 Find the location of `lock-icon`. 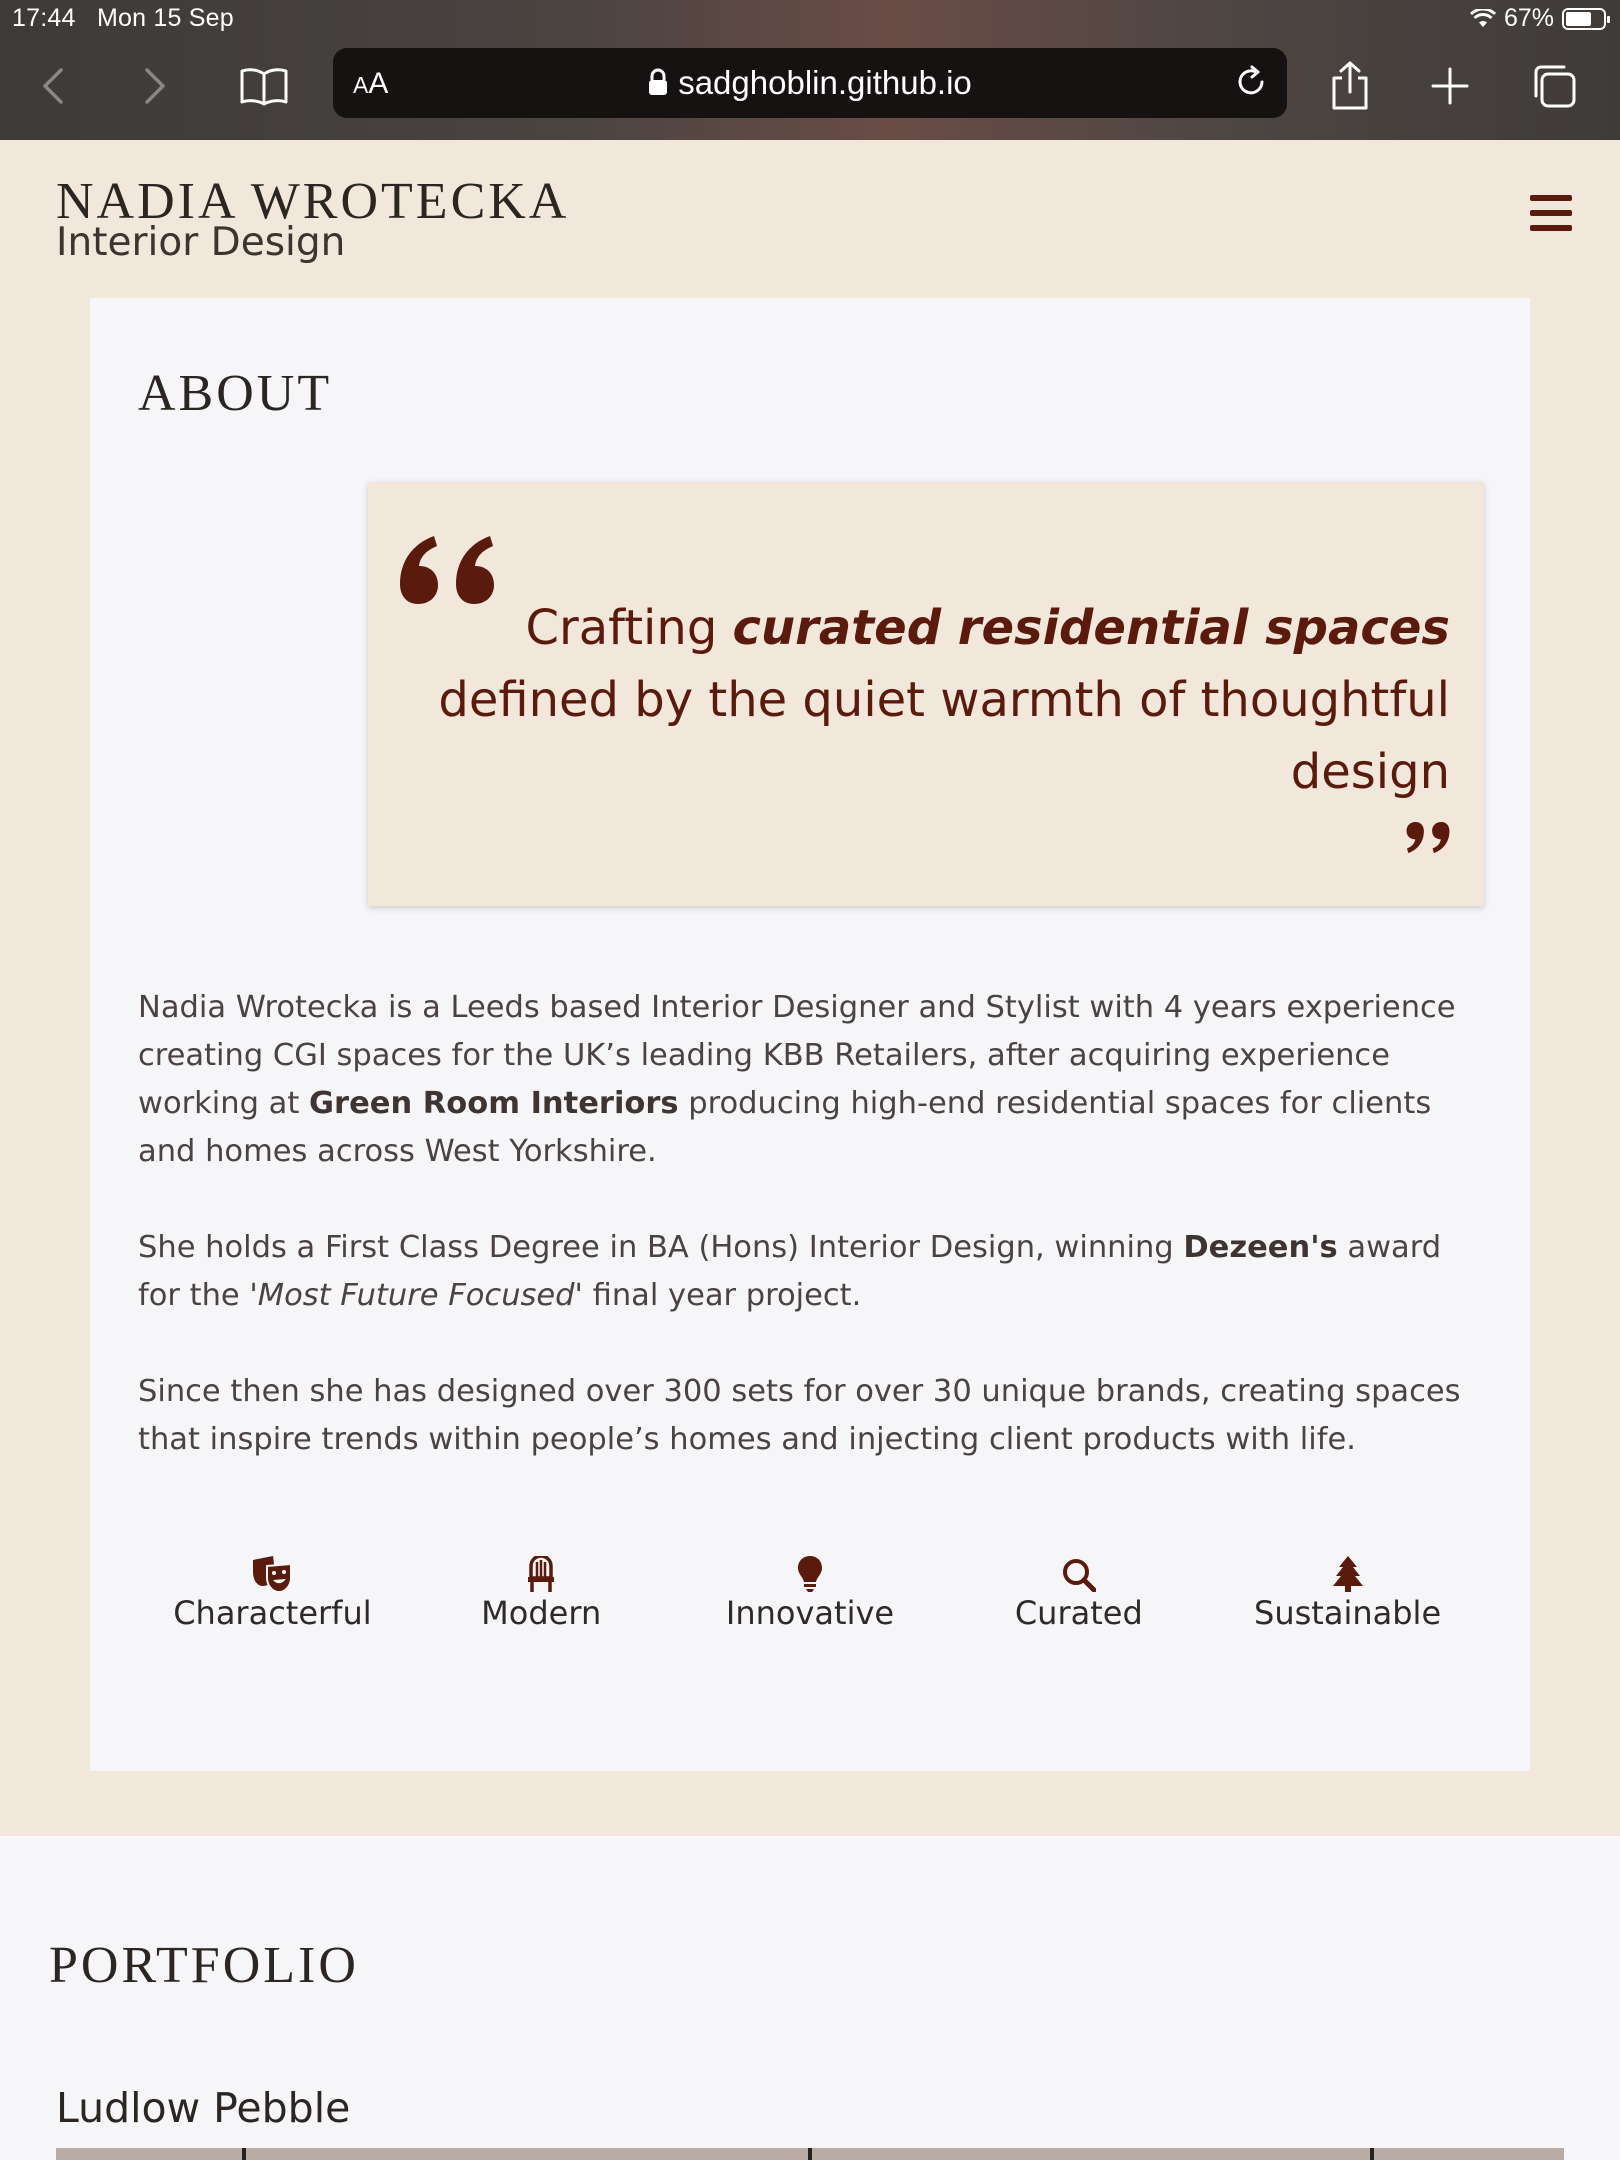

lock-icon is located at coordinates (658, 81).